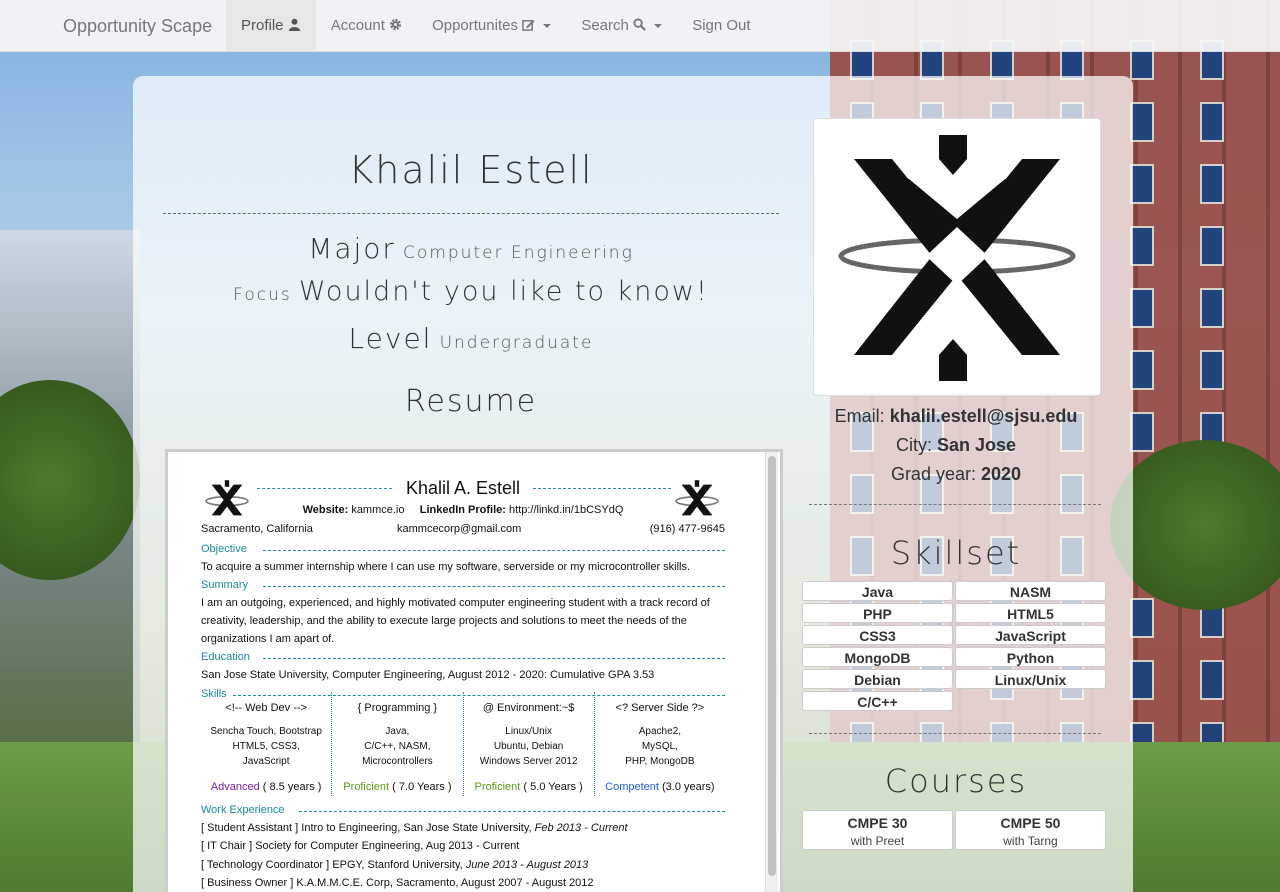 The image size is (1280, 892). Describe the element at coordinates (956, 445) in the screenshot. I see `contact-city: City: San Jose` at that location.